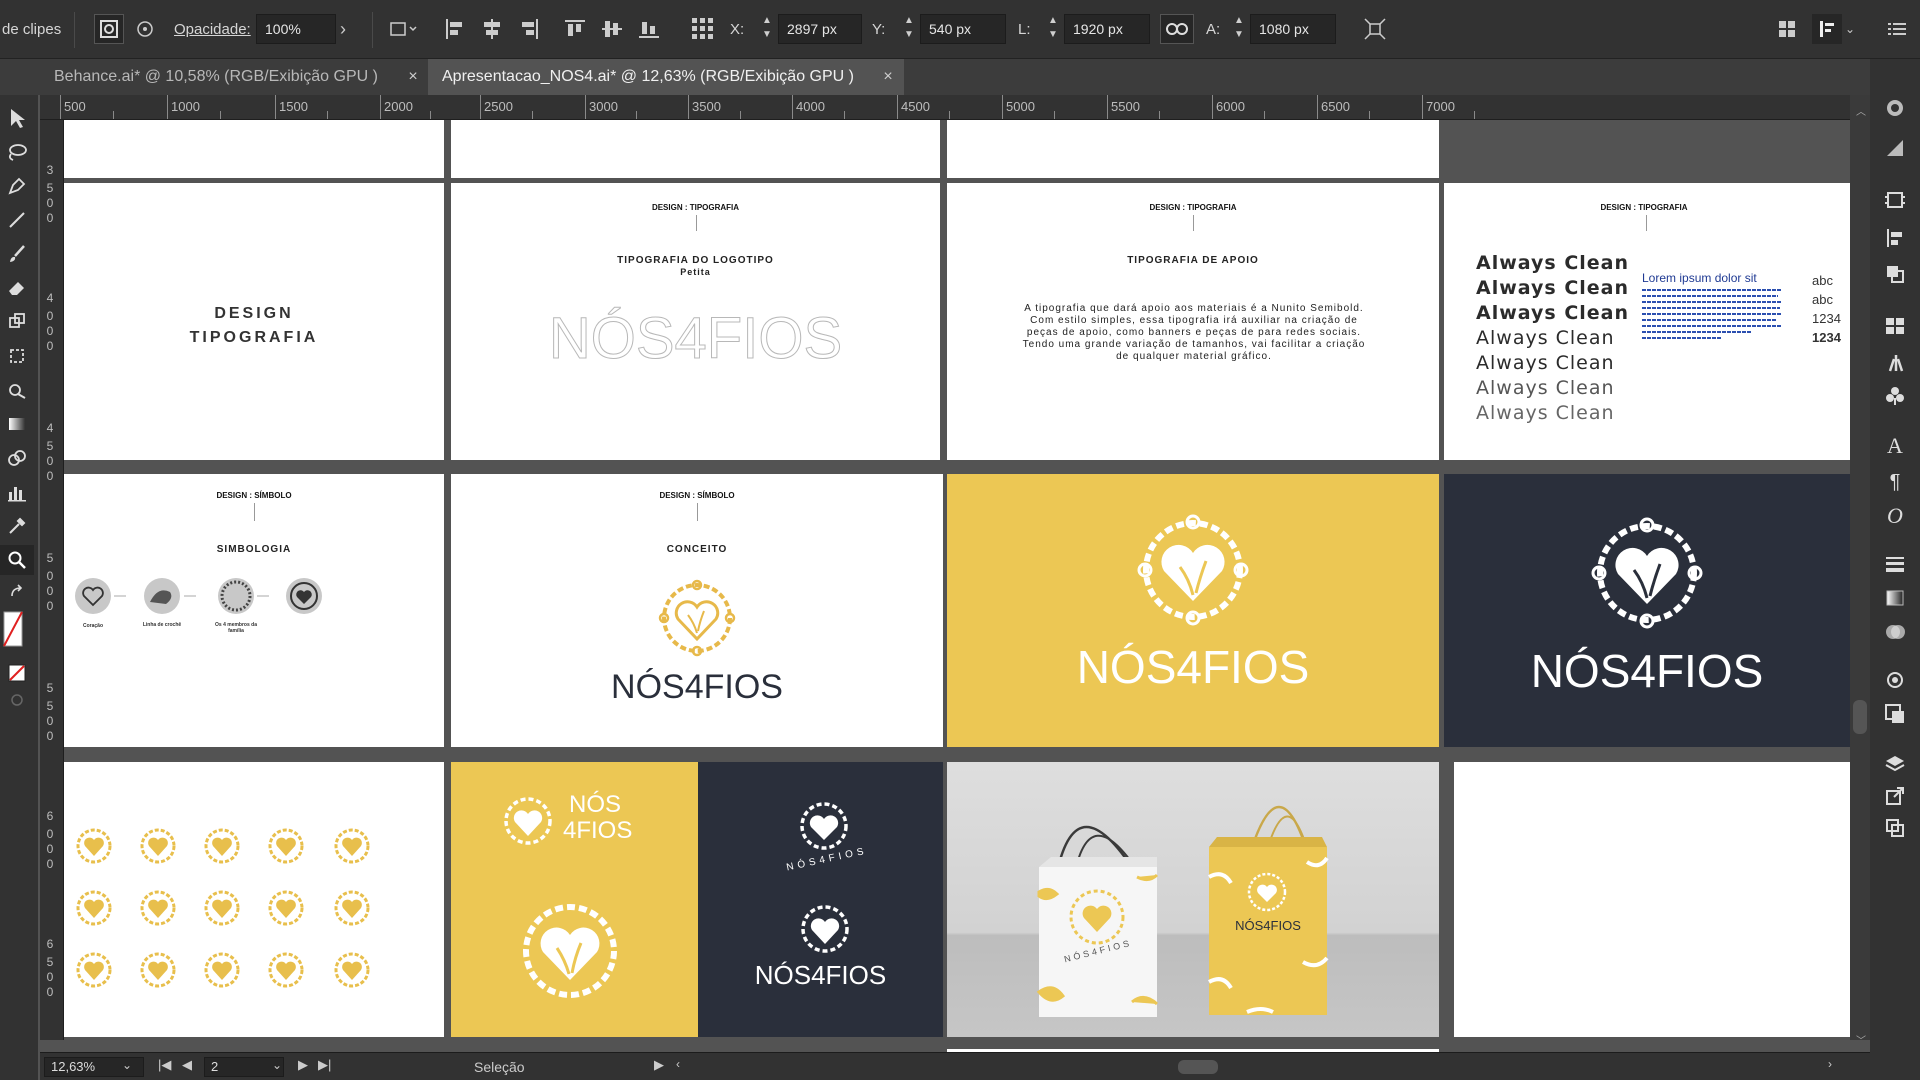  I want to click on stroke-icon, so click(1895, 564).